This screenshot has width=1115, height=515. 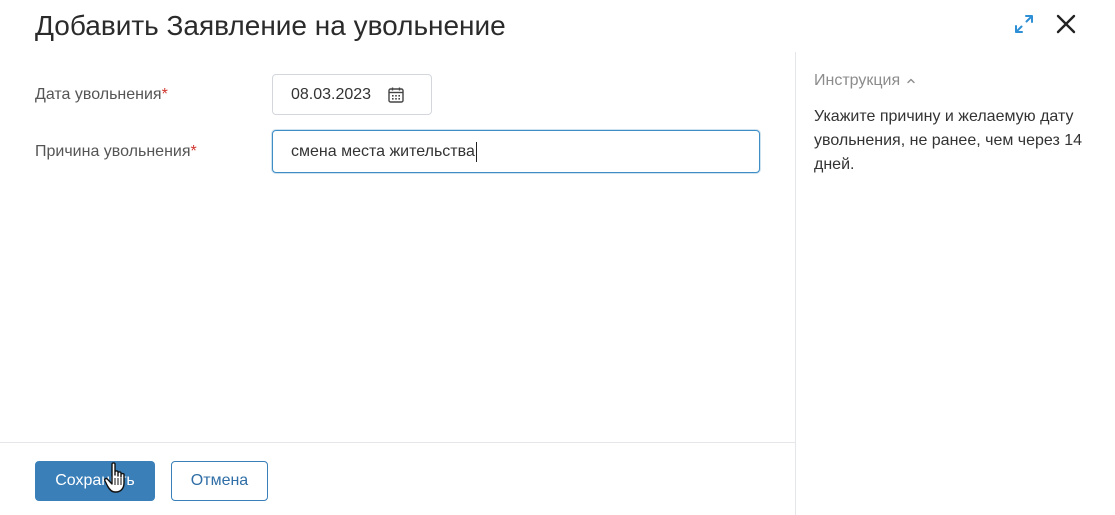 I want to click on save-button: Сохранить, so click(x=95, y=481).